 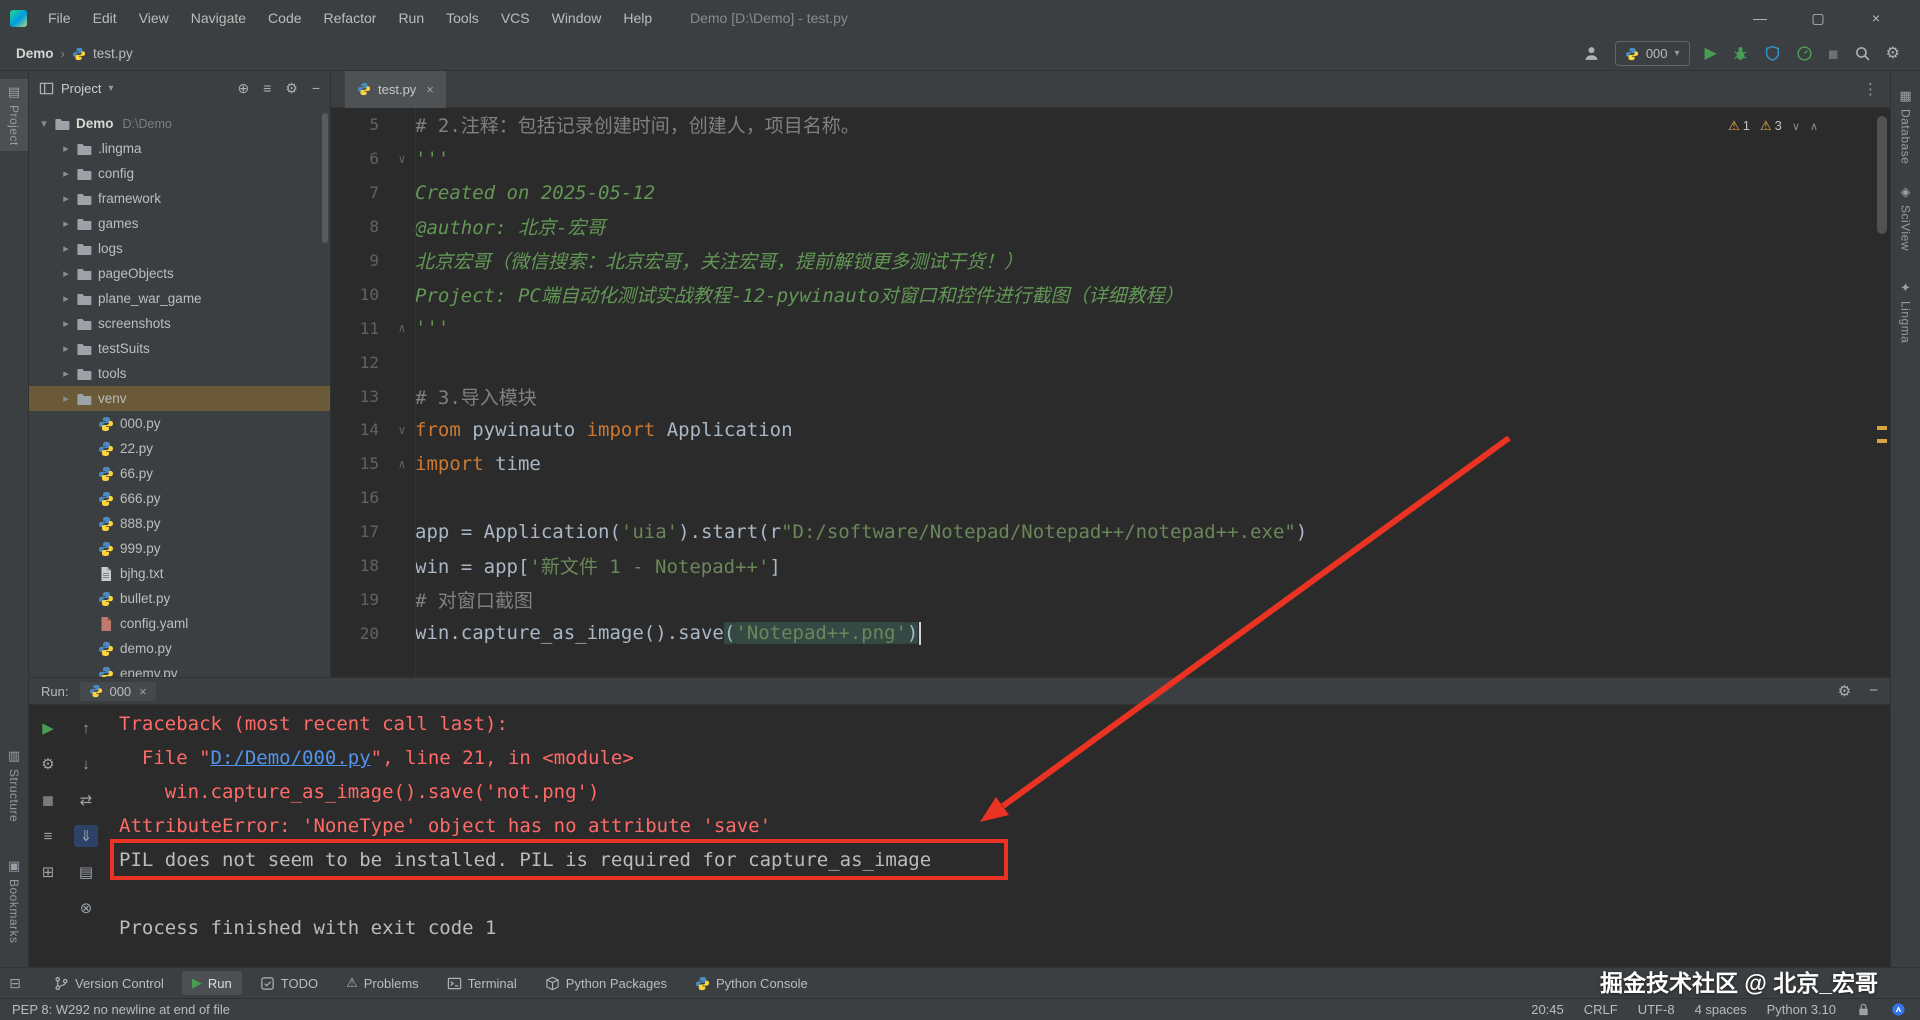 What do you see at coordinates (81, 88) in the screenshot?
I see `project-panel-title: Project` at bounding box center [81, 88].